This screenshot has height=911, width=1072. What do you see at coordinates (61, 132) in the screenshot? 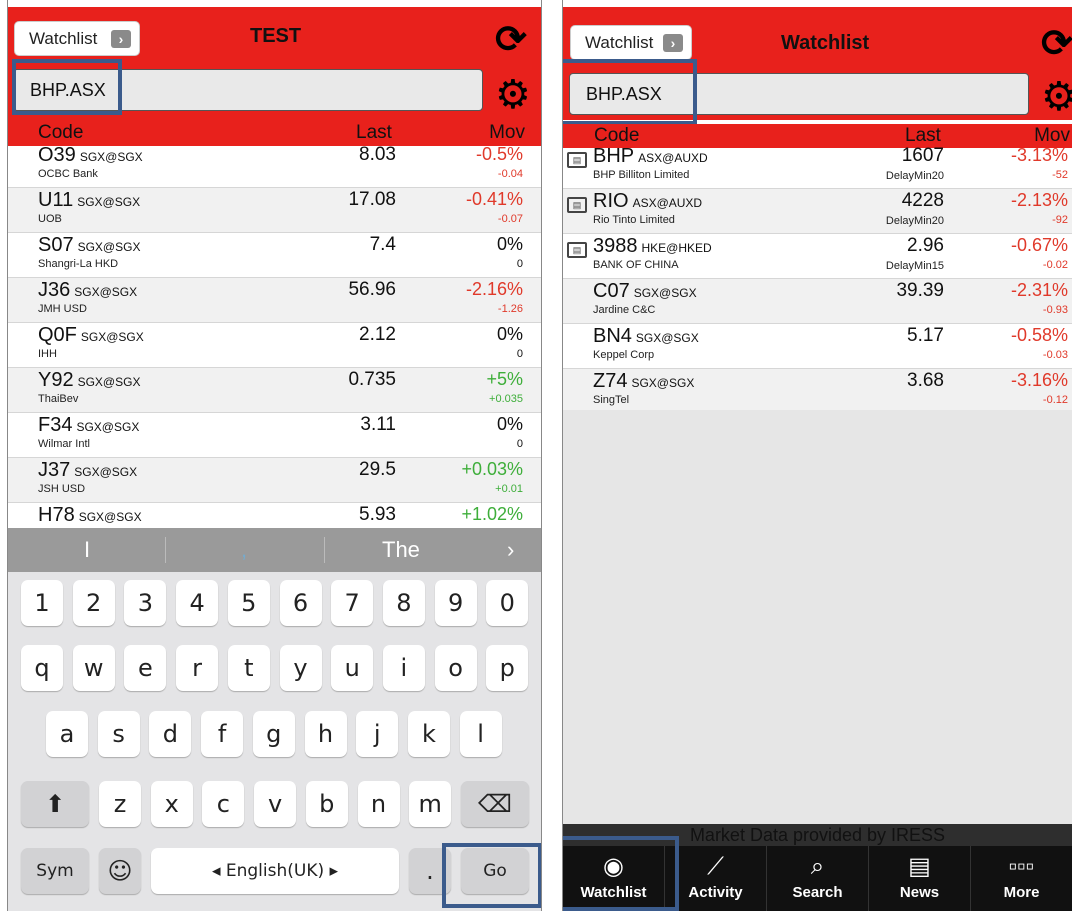
I see `col-code: Code` at bounding box center [61, 132].